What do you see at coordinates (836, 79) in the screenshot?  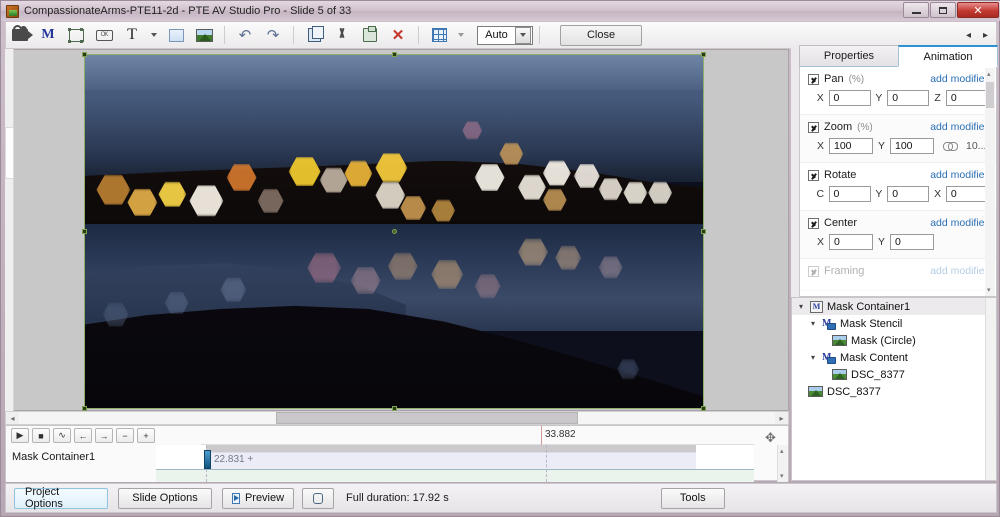 I see `pan-checkbox-row: Pan (%)` at bounding box center [836, 79].